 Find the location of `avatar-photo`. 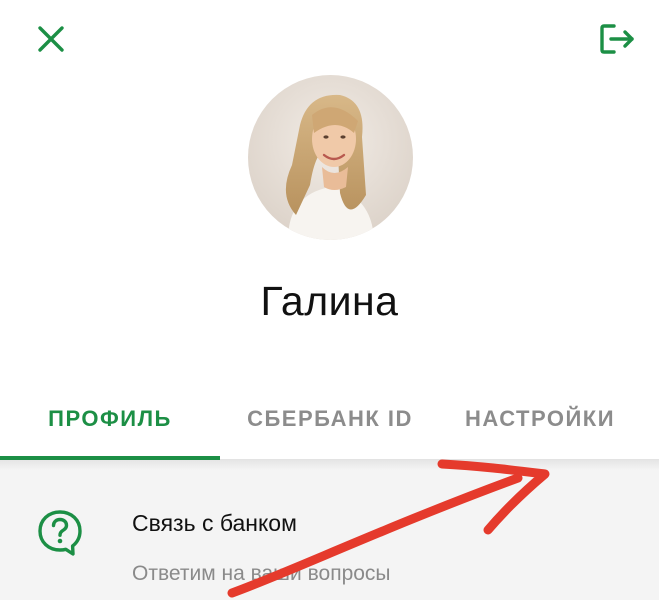

avatar-photo is located at coordinates (330, 157).